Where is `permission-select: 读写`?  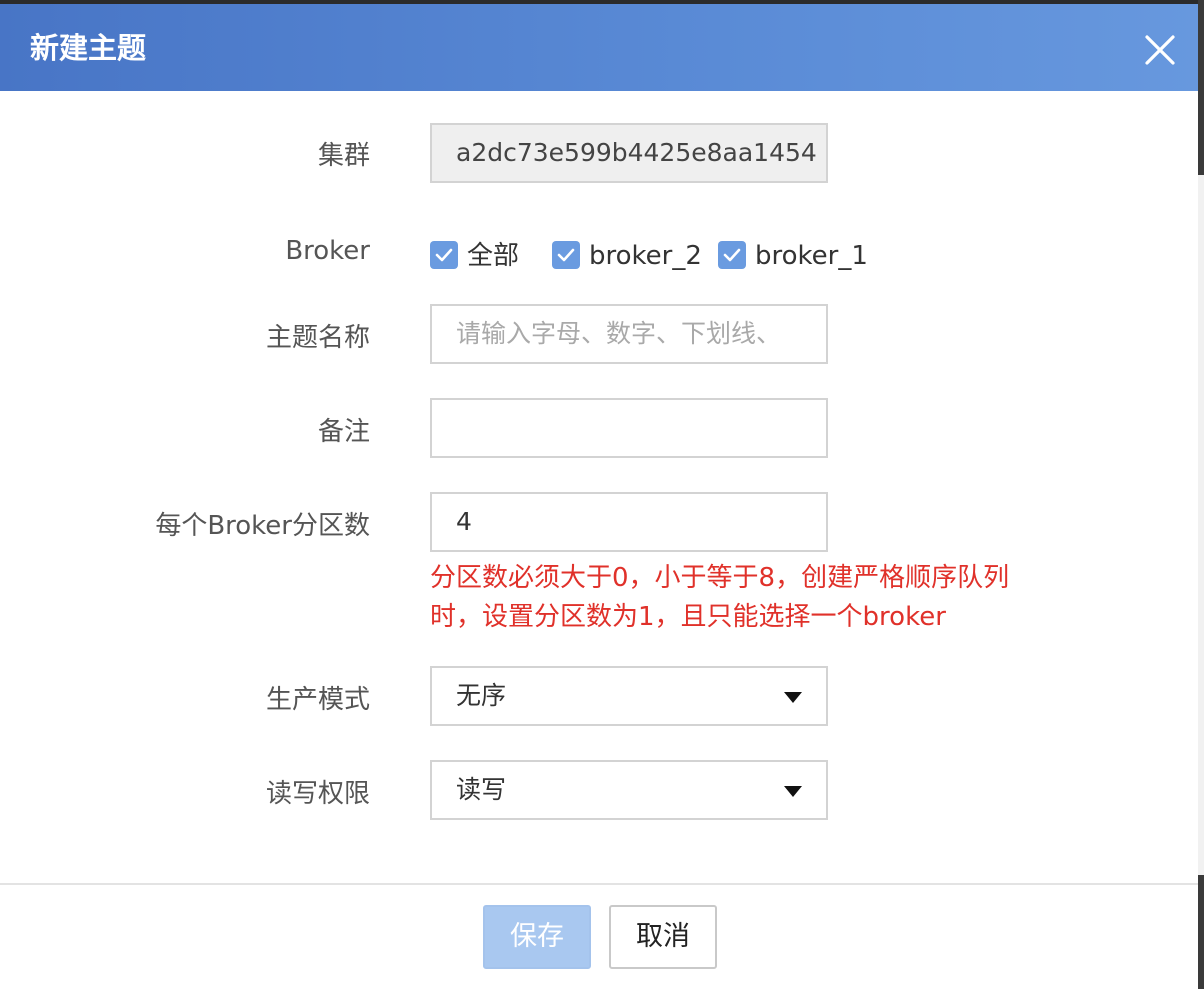 permission-select: 读写 is located at coordinates (629, 790).